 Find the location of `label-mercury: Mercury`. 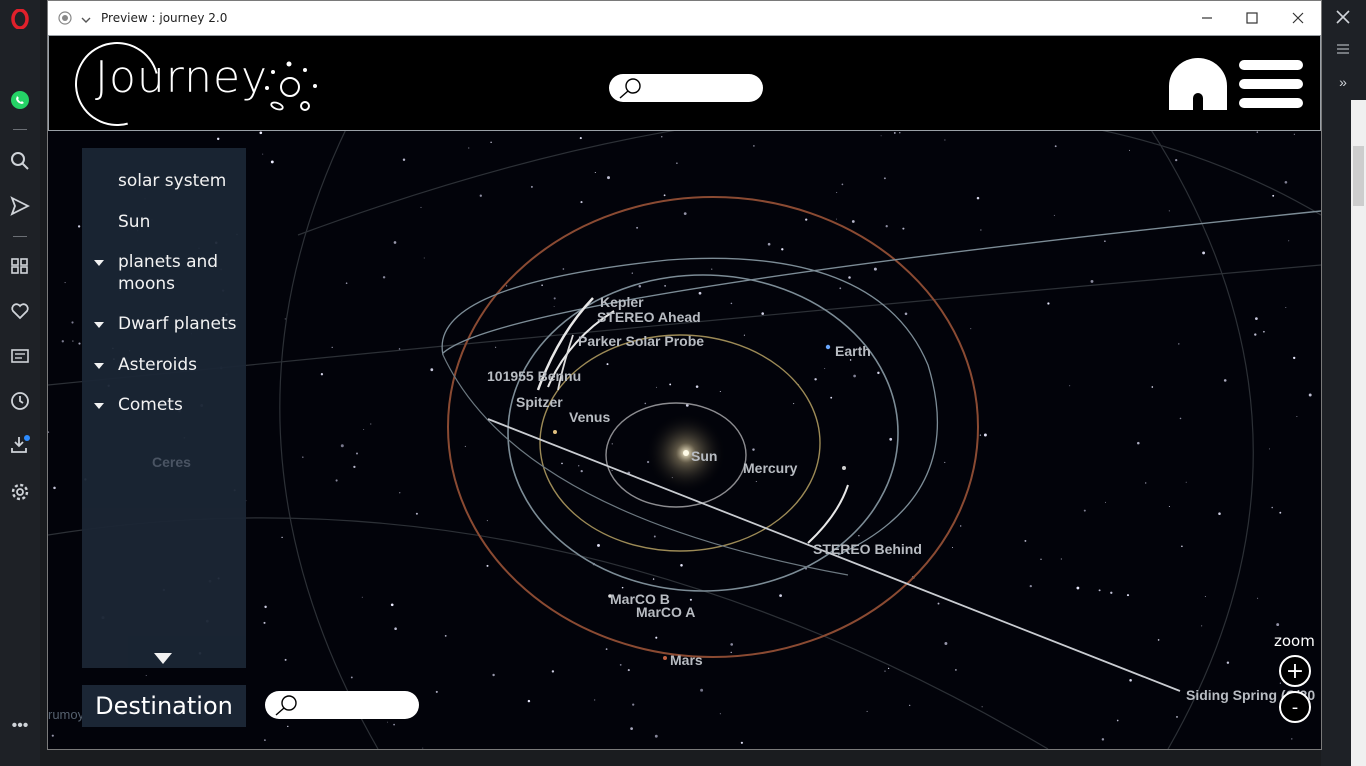

label-mercury: Mercury is located at coordinates (770, 468).